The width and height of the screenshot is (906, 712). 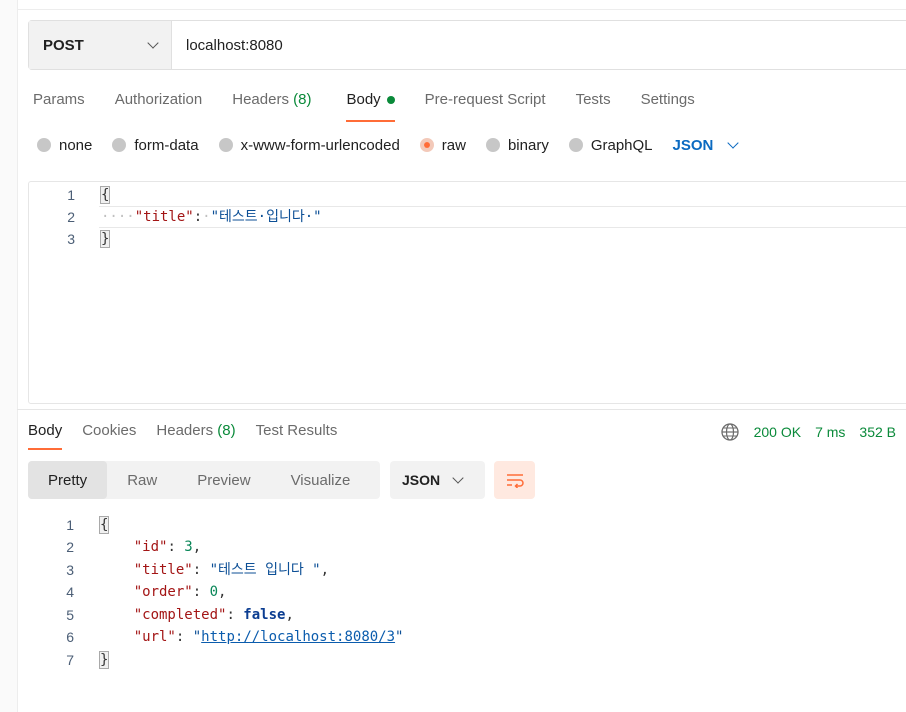 I want to click on tab-label: Cookies, so click(x=109, y=430).